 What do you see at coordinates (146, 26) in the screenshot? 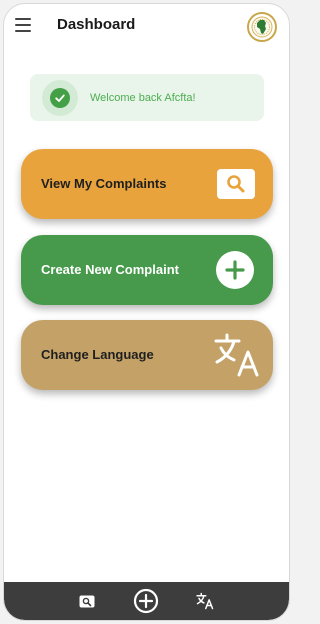
I see `top-app-bar: Dashboard` at bounding box center [146, 26].